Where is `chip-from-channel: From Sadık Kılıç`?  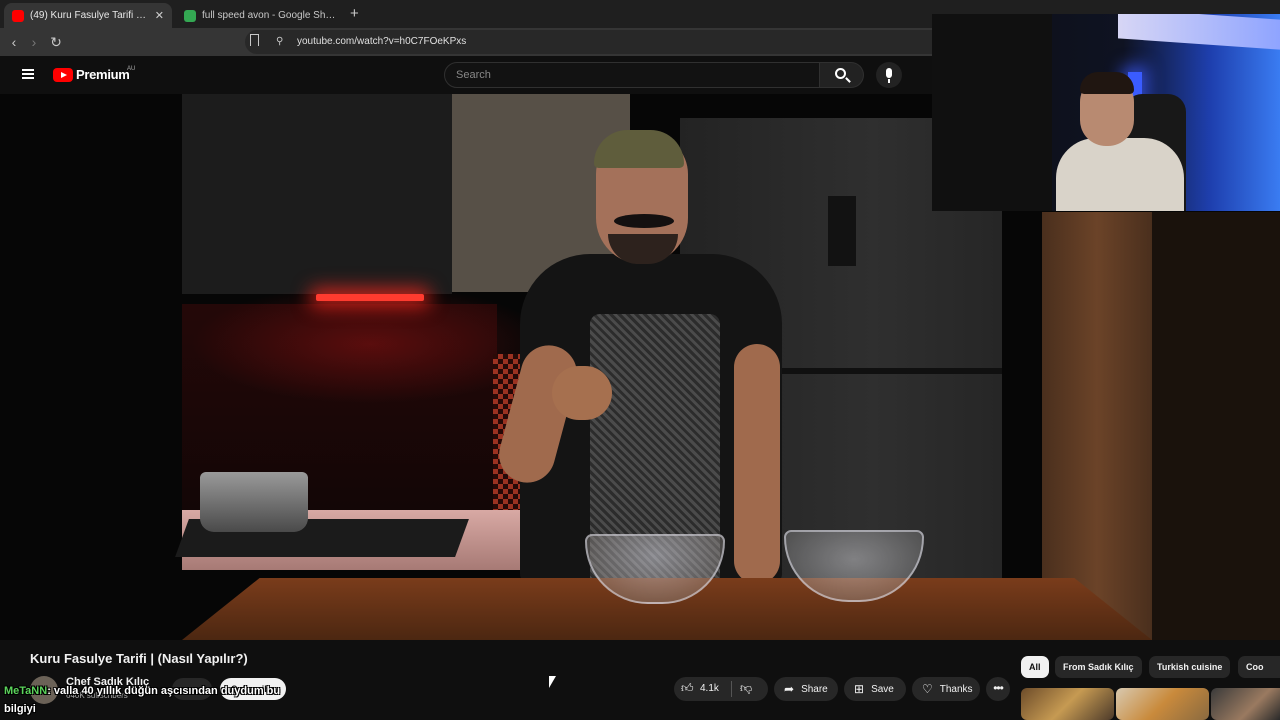
chip-from-channel: From Sadık Kılıç is located at coordinates (1098, 667).